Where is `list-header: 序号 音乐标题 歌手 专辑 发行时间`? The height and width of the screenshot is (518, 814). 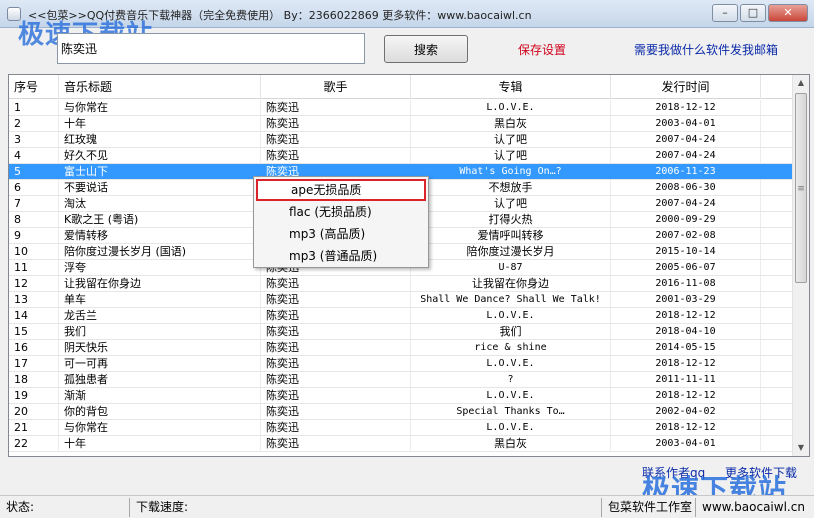
list-header: 序号 音乐标题 歌手 专辑 发行时间 is located at coordinates (401, 87).